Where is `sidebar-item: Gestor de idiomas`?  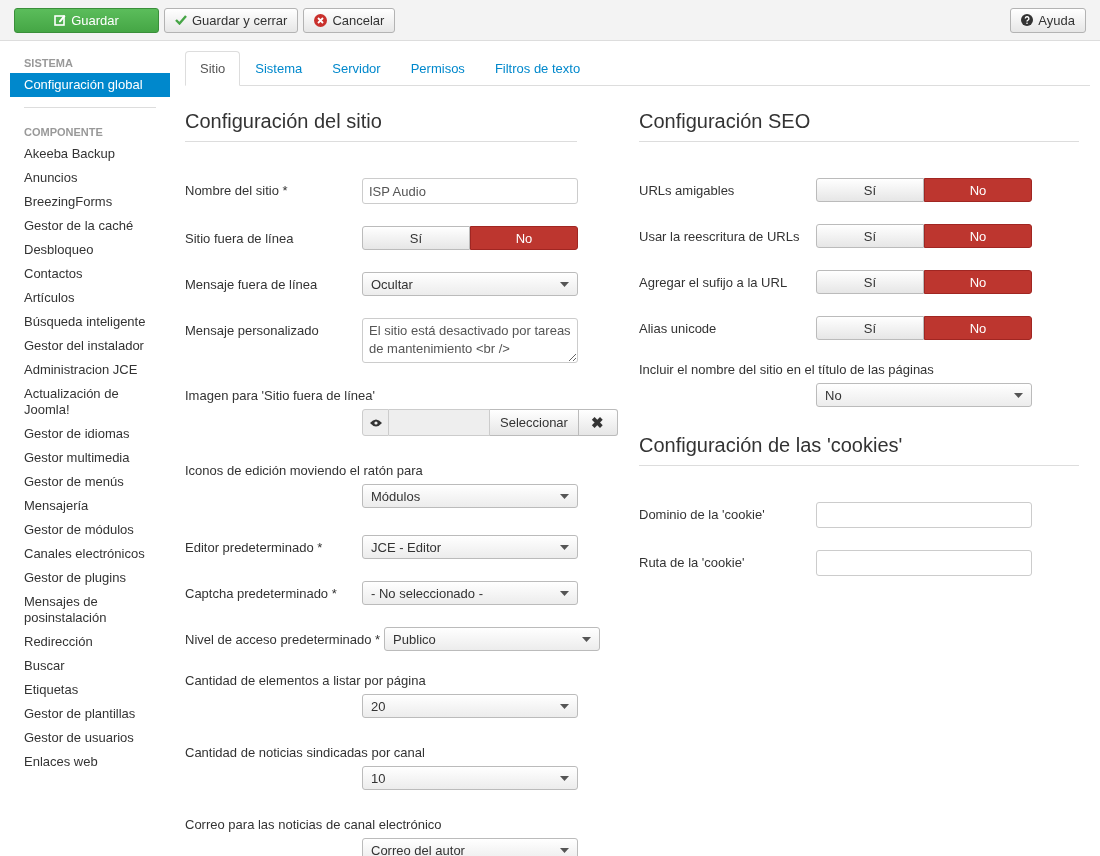
sidebar-item: Gestor de idiomas is located at coordinates (90, 434).